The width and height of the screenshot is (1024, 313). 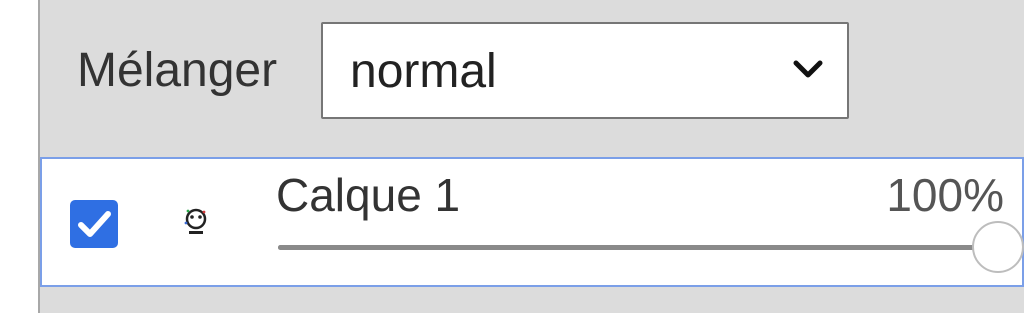 I want to click on checkmark-icon, so click(x=94, y=224).